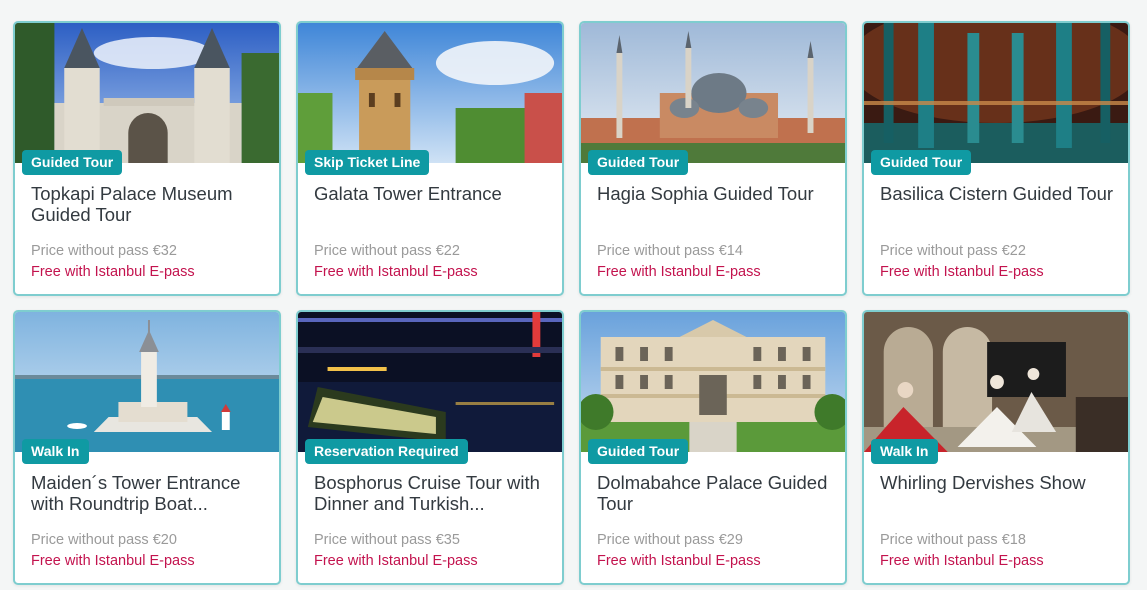  What do you see at coordinates (670, 251) in the screenshot?
I see `price-without-pass: Price without pass €14` at bounding box center [670, 251].